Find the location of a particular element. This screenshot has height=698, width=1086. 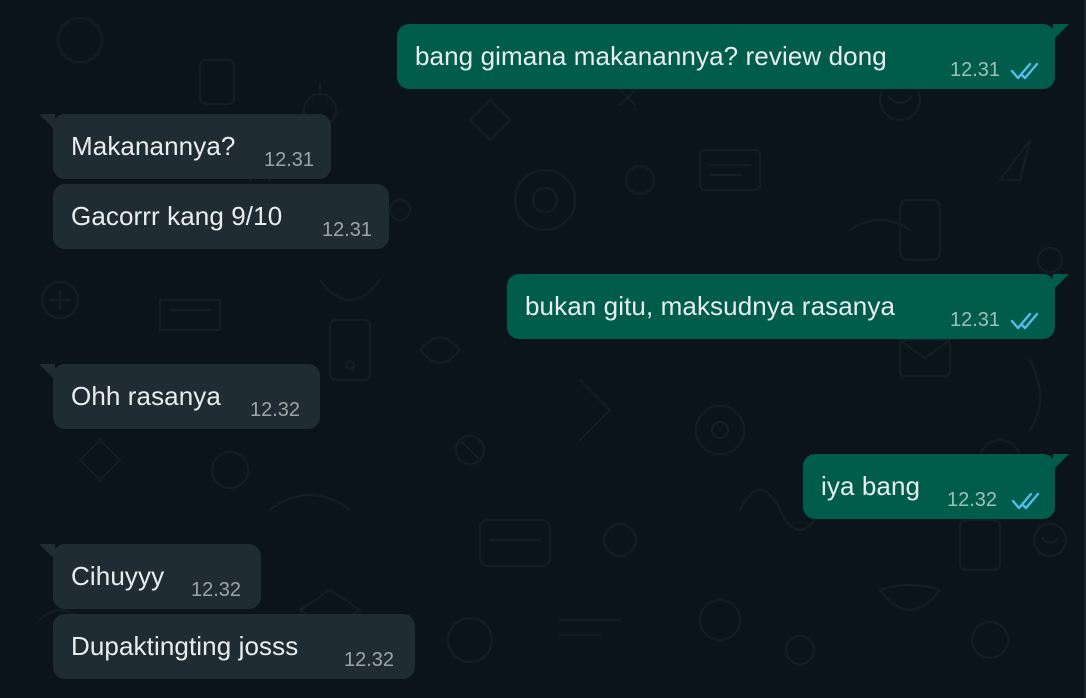

message-text: Dupaktingting josss is located at coordinates (185, 646).